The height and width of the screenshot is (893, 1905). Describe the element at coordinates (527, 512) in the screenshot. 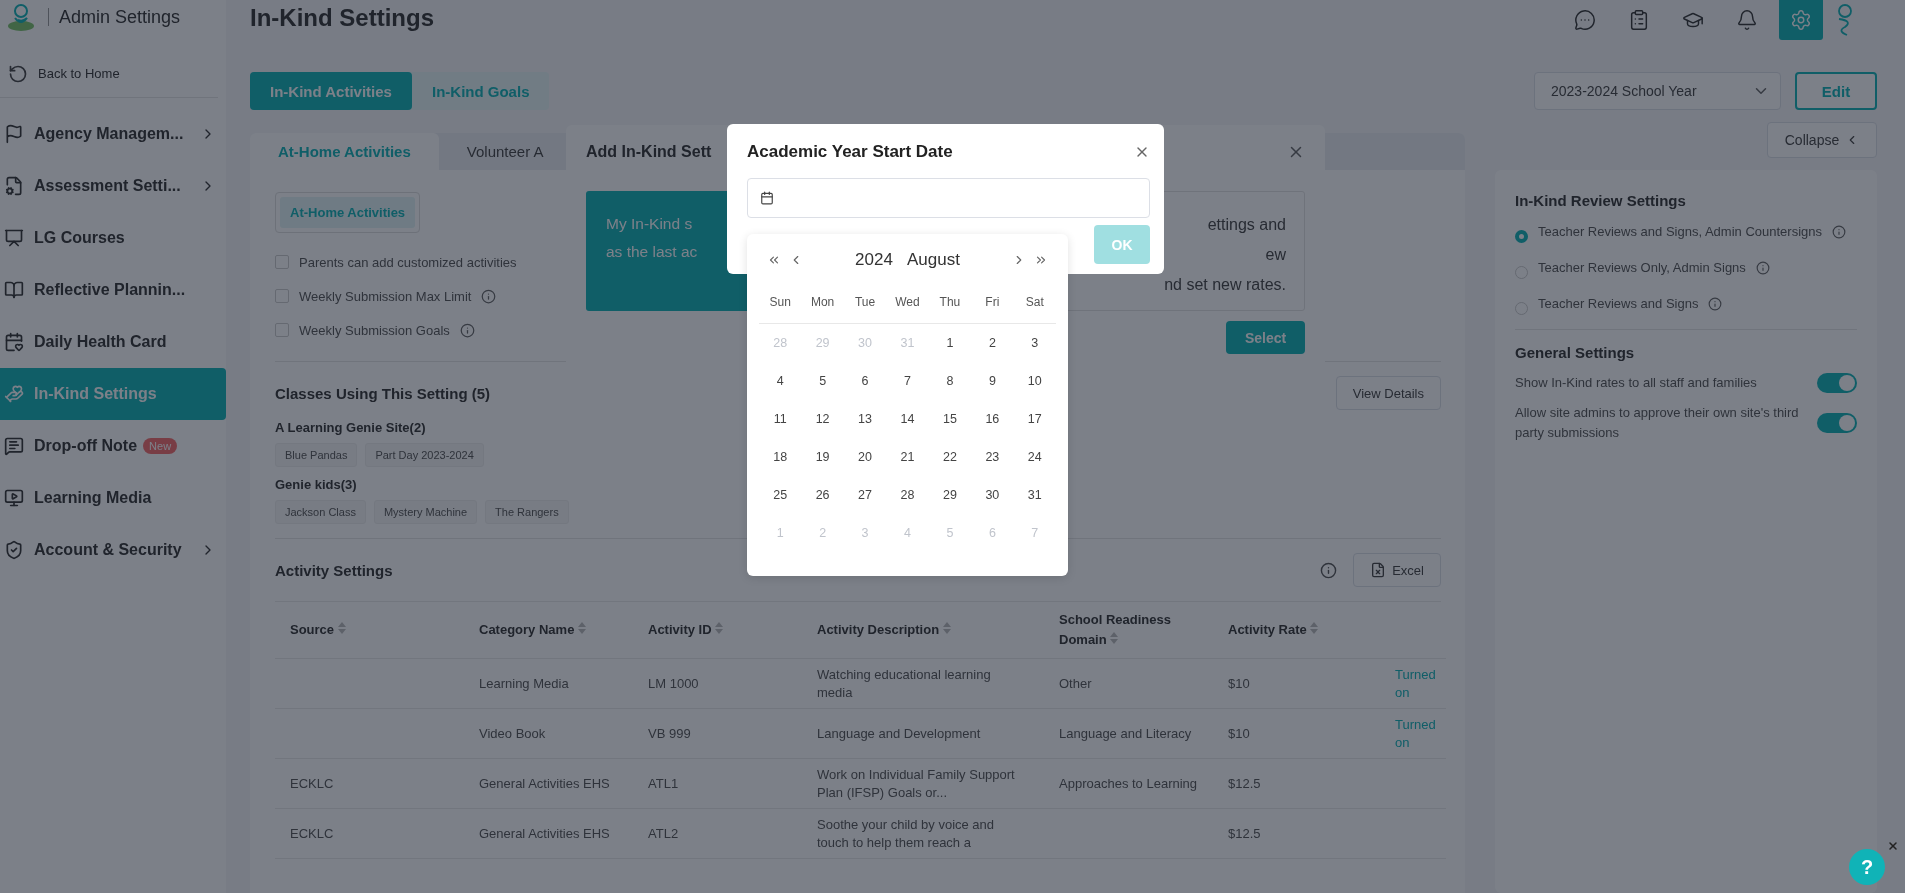

I see `class-tag: The Rangers` at that location.